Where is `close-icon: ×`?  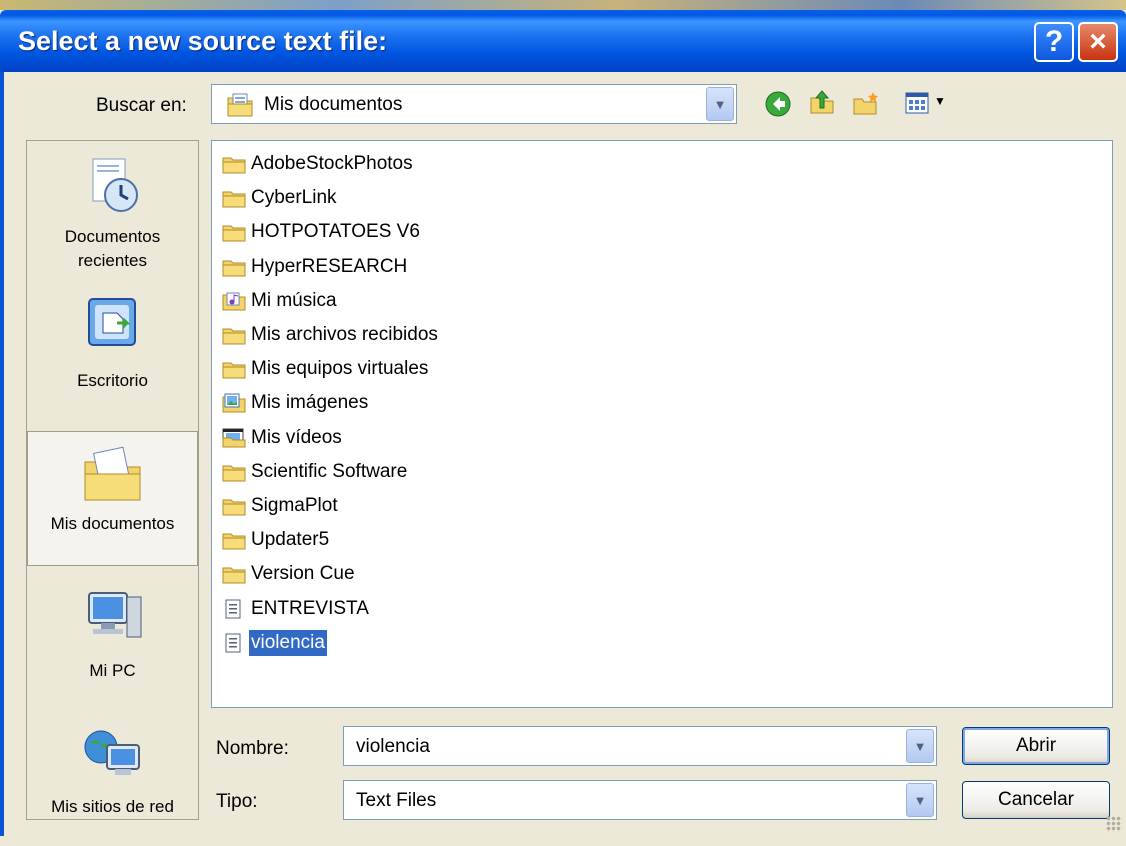
close-icon: × is located at coordinates (1098, 41).